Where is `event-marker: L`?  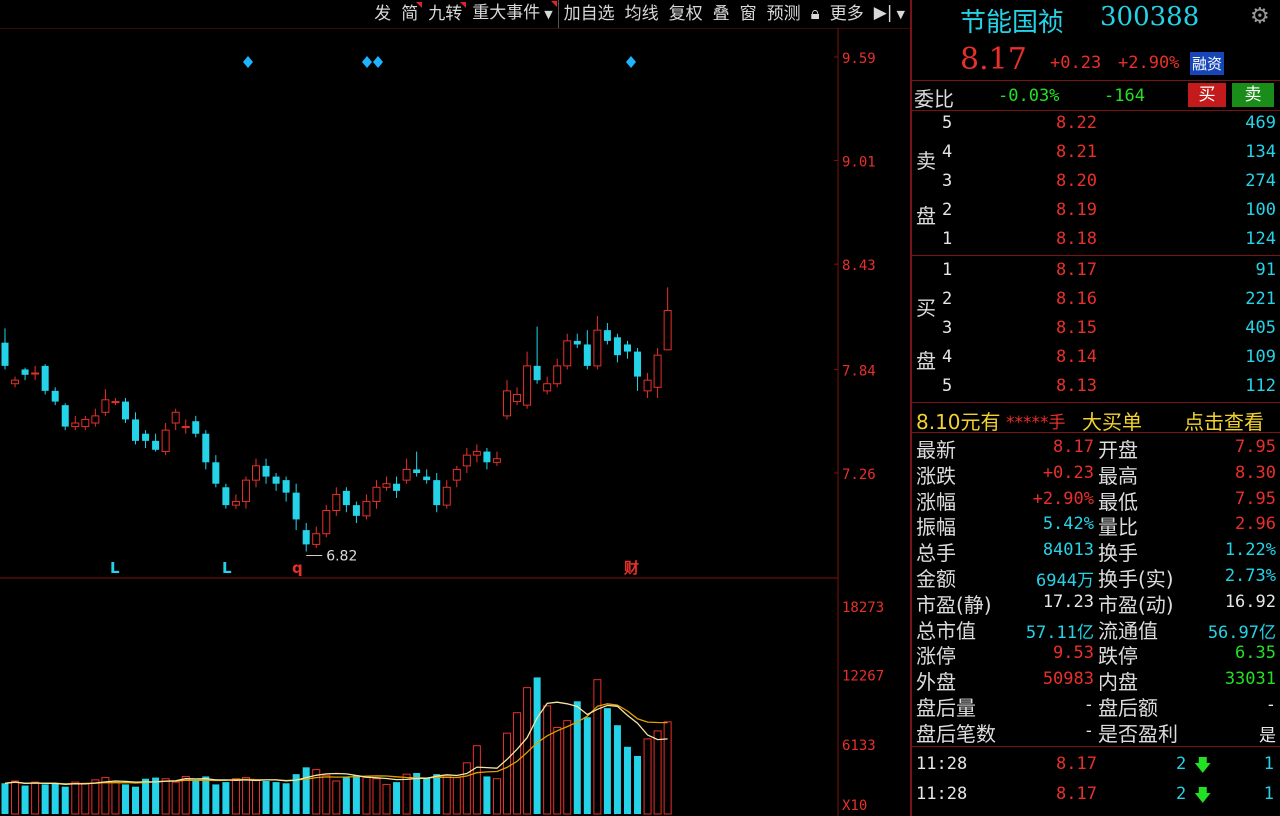 event-marker: L is located at coordinates (227, 568).